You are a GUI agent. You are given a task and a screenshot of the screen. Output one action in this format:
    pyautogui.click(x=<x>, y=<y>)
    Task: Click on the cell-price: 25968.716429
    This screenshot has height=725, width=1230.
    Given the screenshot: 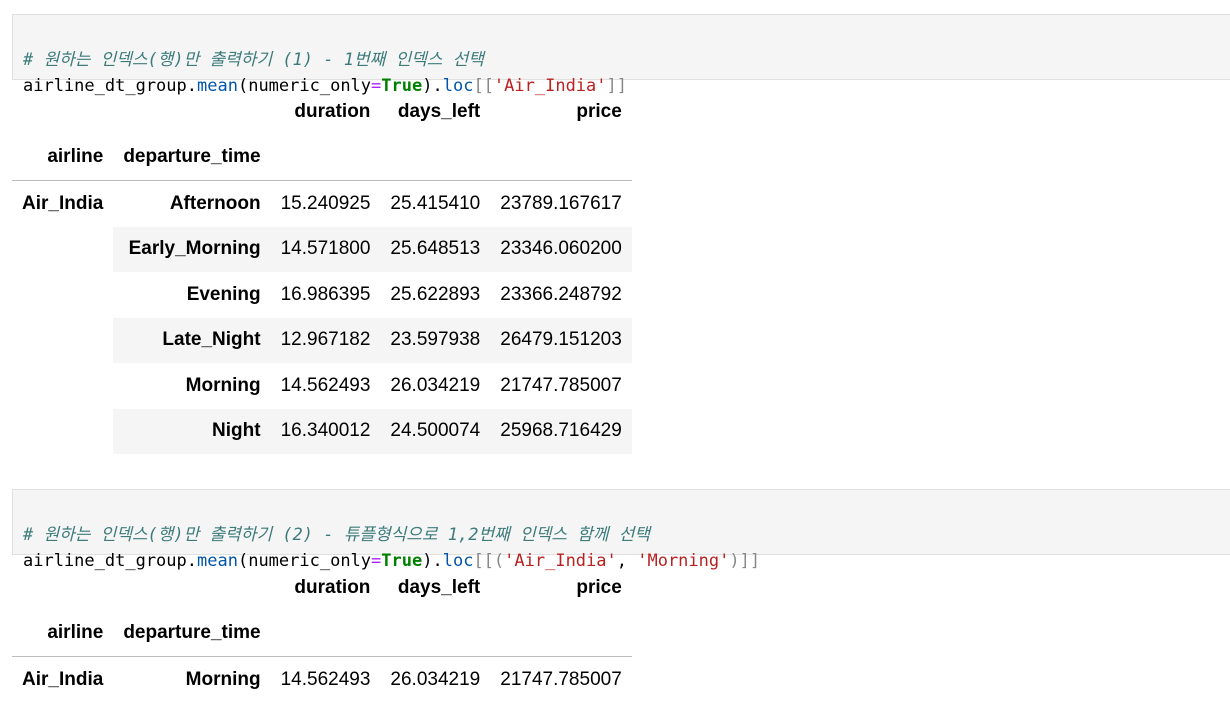 What is the action you would take?
    pyautogui.click(x=561, y=431)
    